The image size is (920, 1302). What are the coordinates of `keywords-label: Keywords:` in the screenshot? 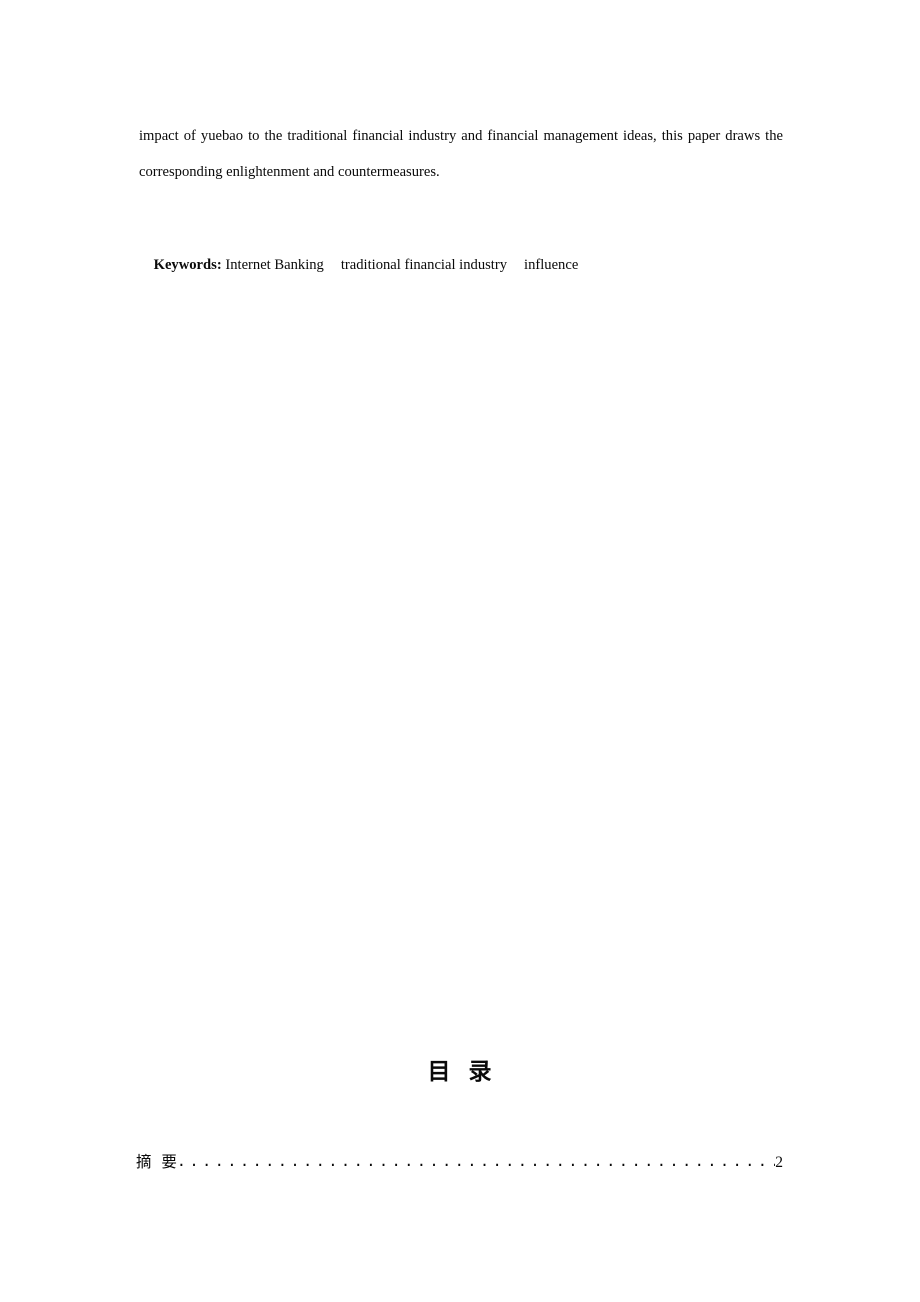 It's located at (187, 265).